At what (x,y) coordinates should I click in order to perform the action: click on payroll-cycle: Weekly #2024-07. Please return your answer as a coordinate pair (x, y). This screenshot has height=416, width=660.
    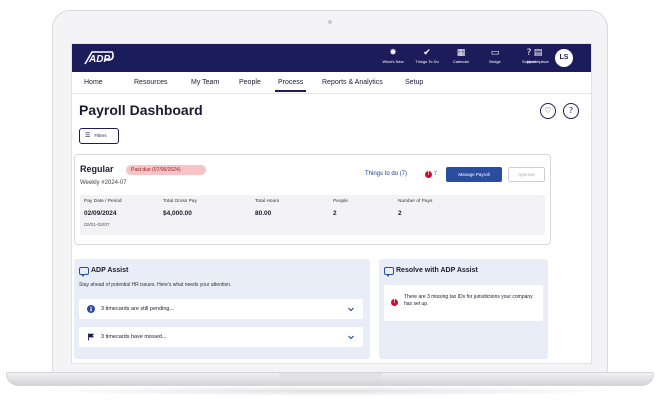
    Looking at the image, I should click on (103, 183).